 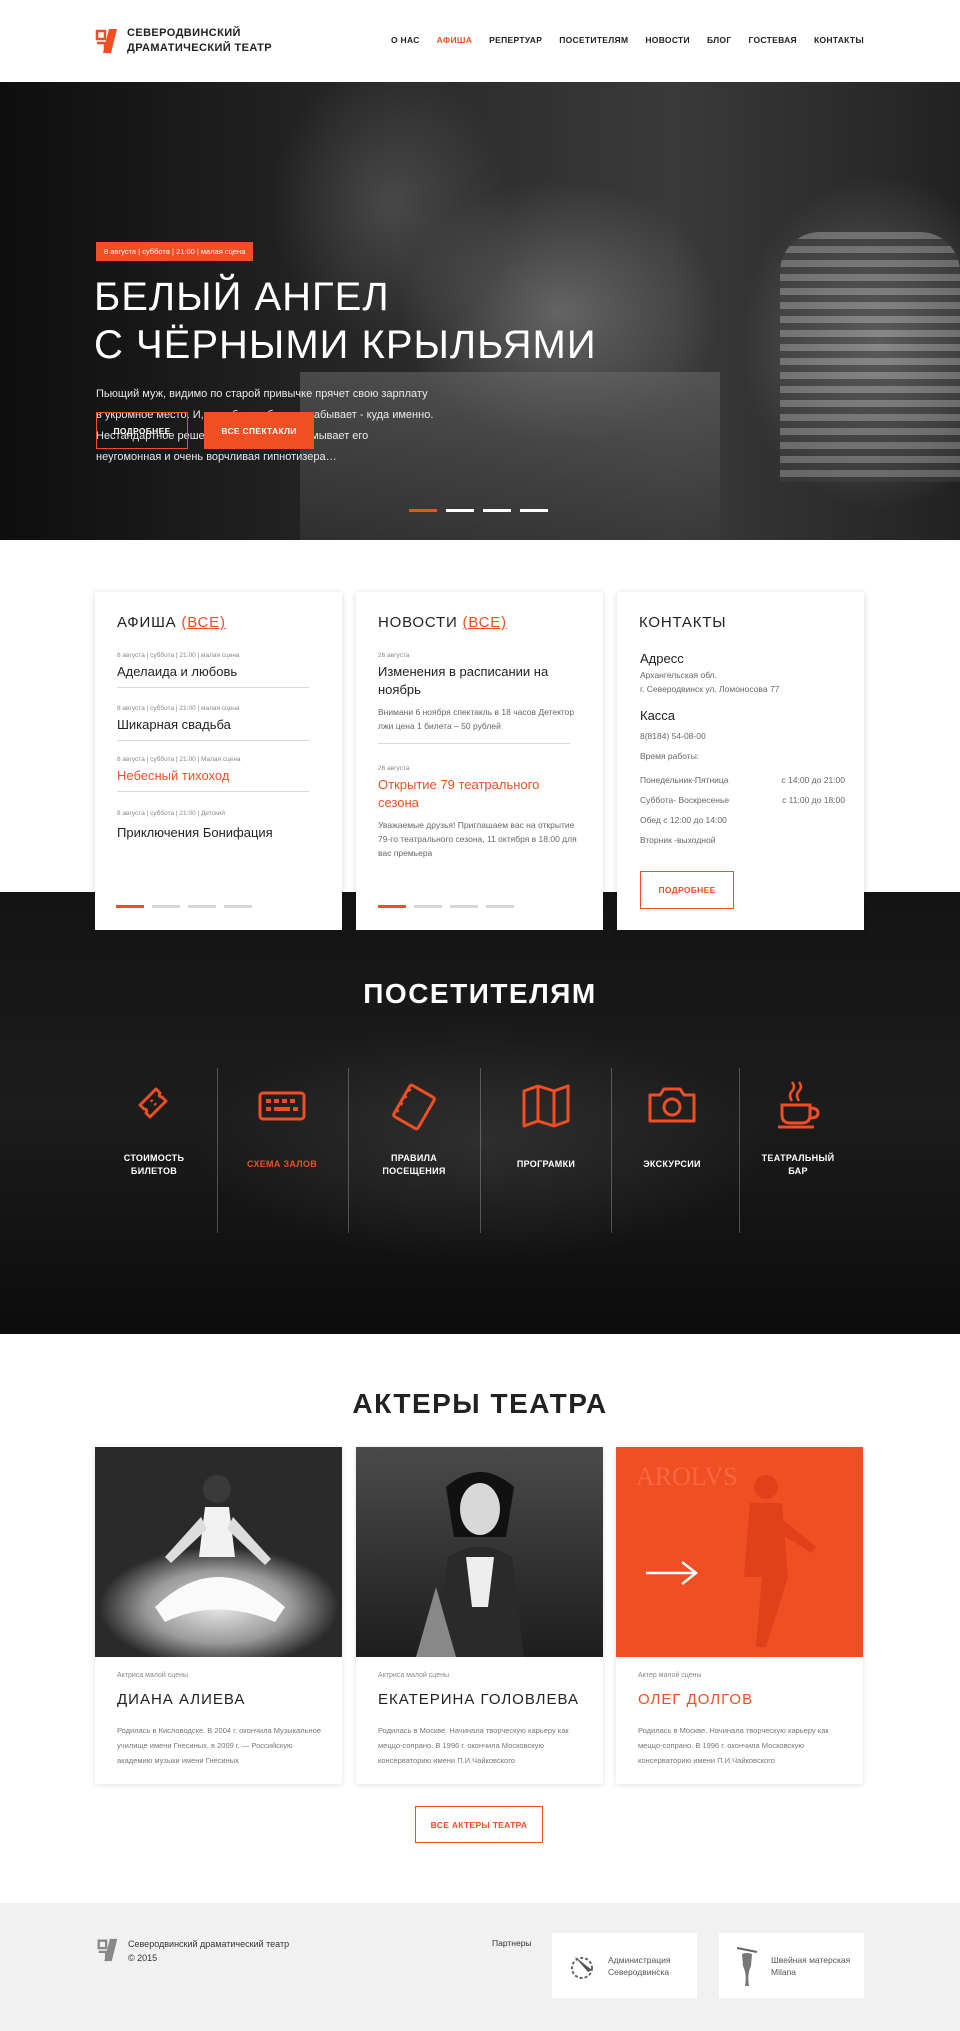 I want to click on address-label: Адресс, so click(x=662, y=658).